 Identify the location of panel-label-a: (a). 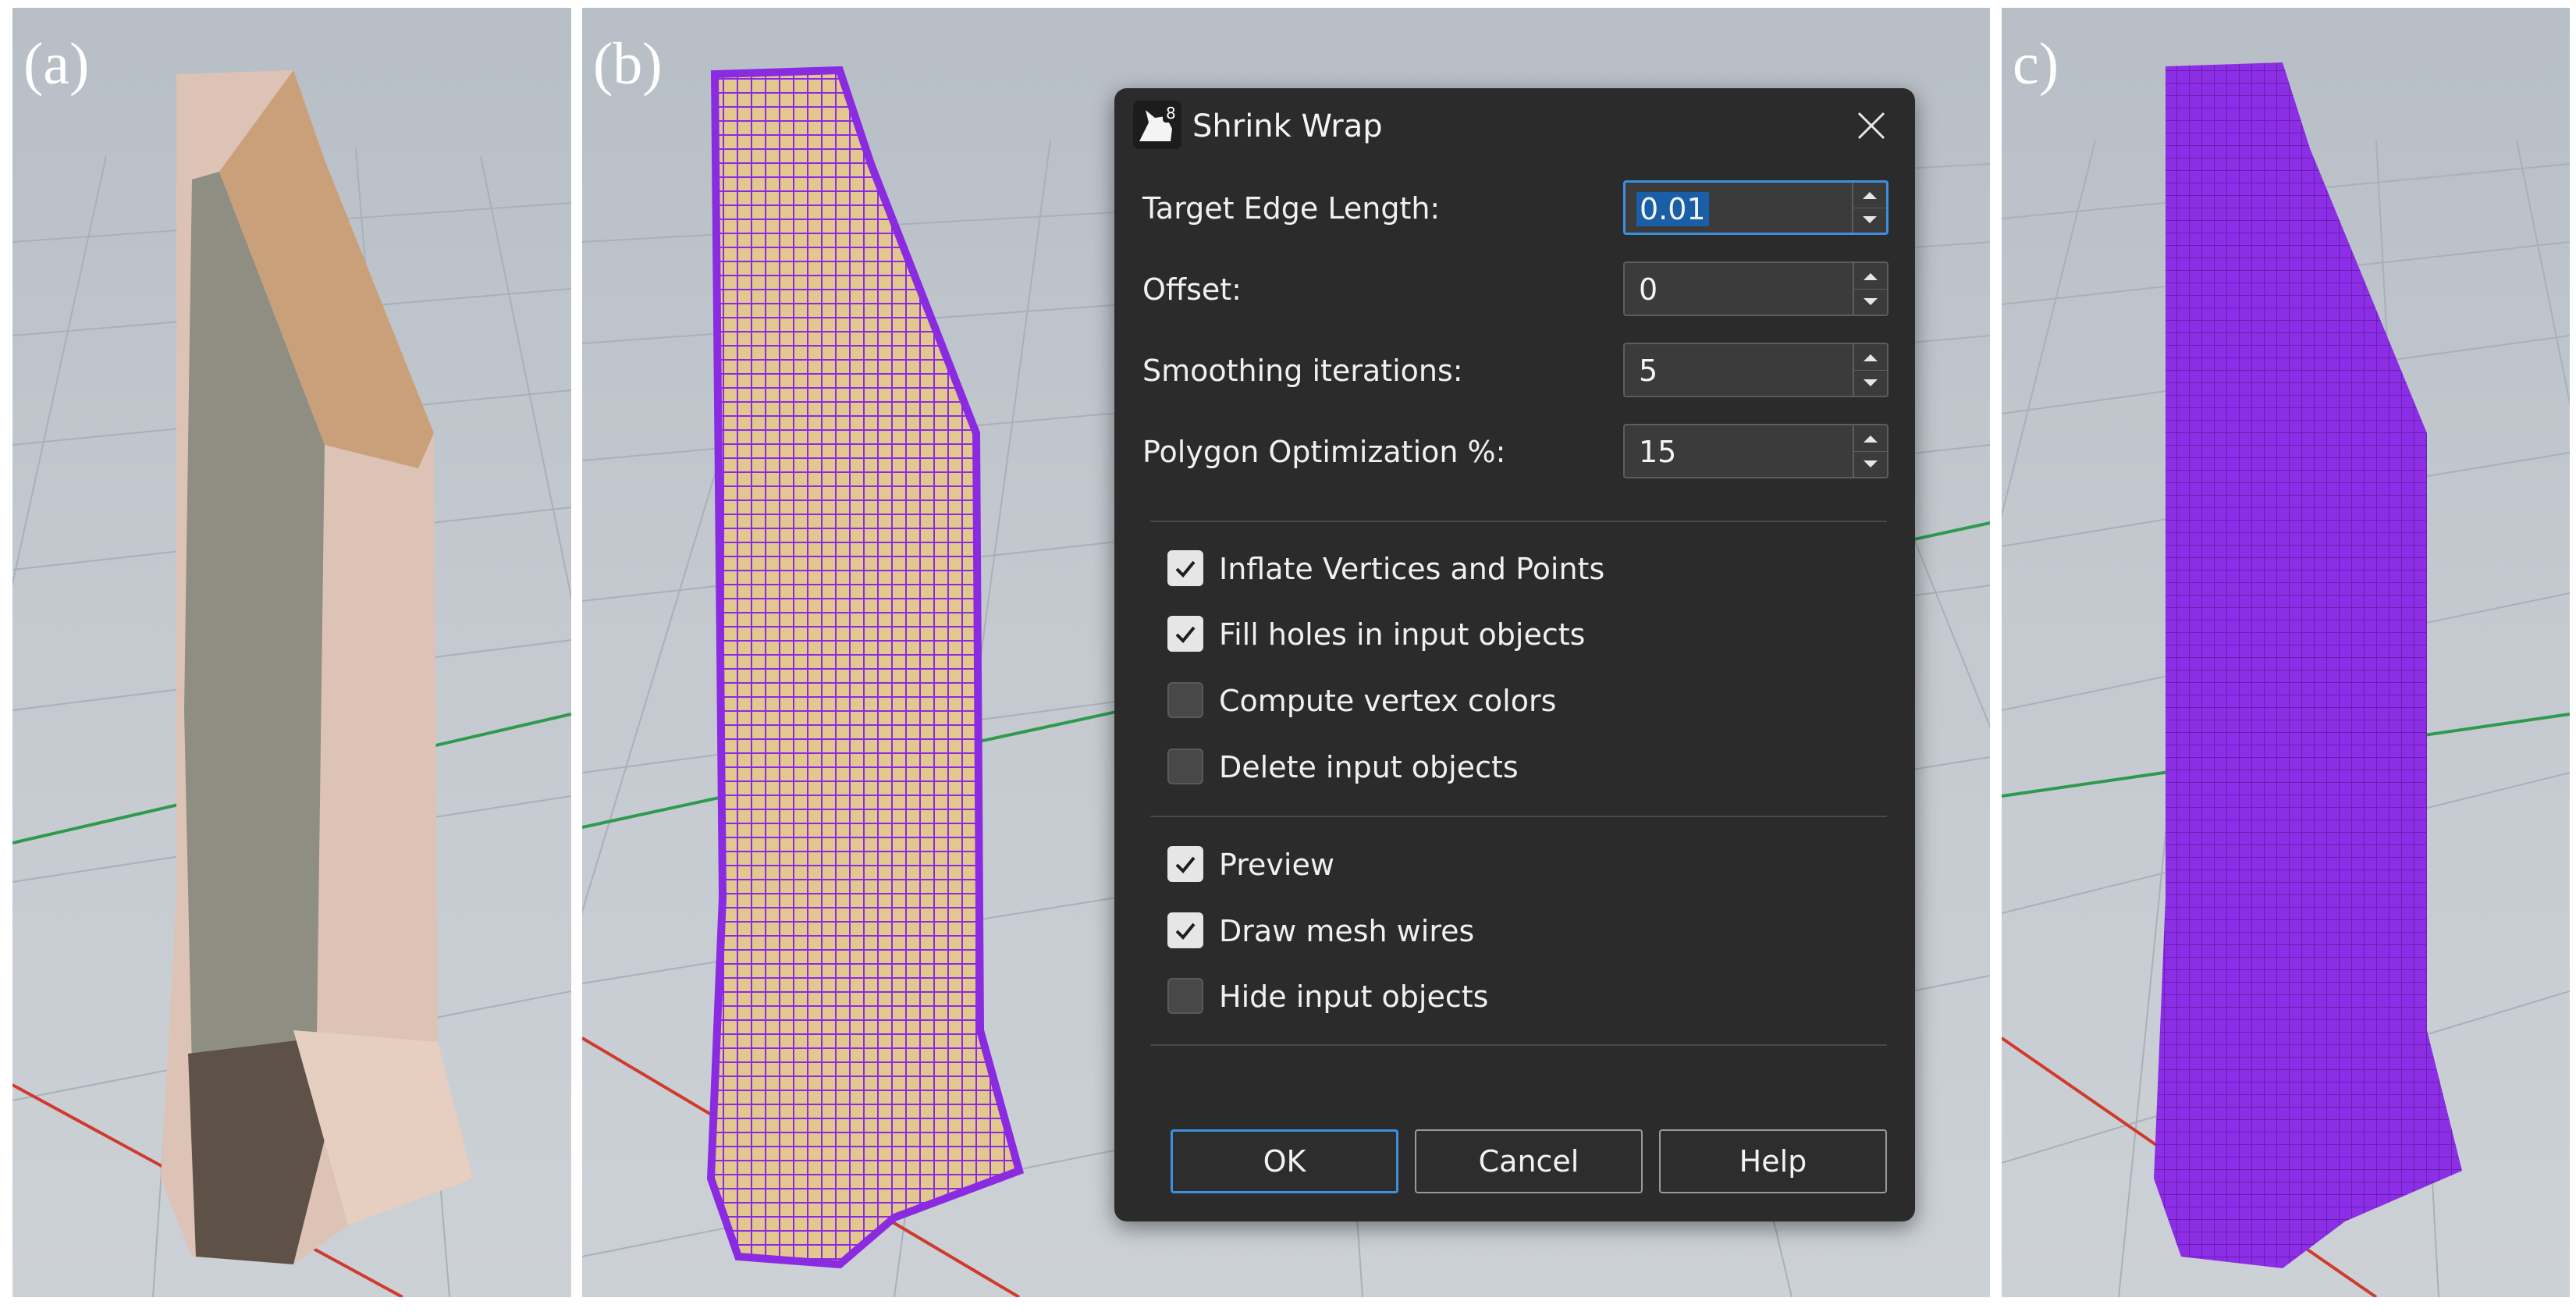
(56, 64).